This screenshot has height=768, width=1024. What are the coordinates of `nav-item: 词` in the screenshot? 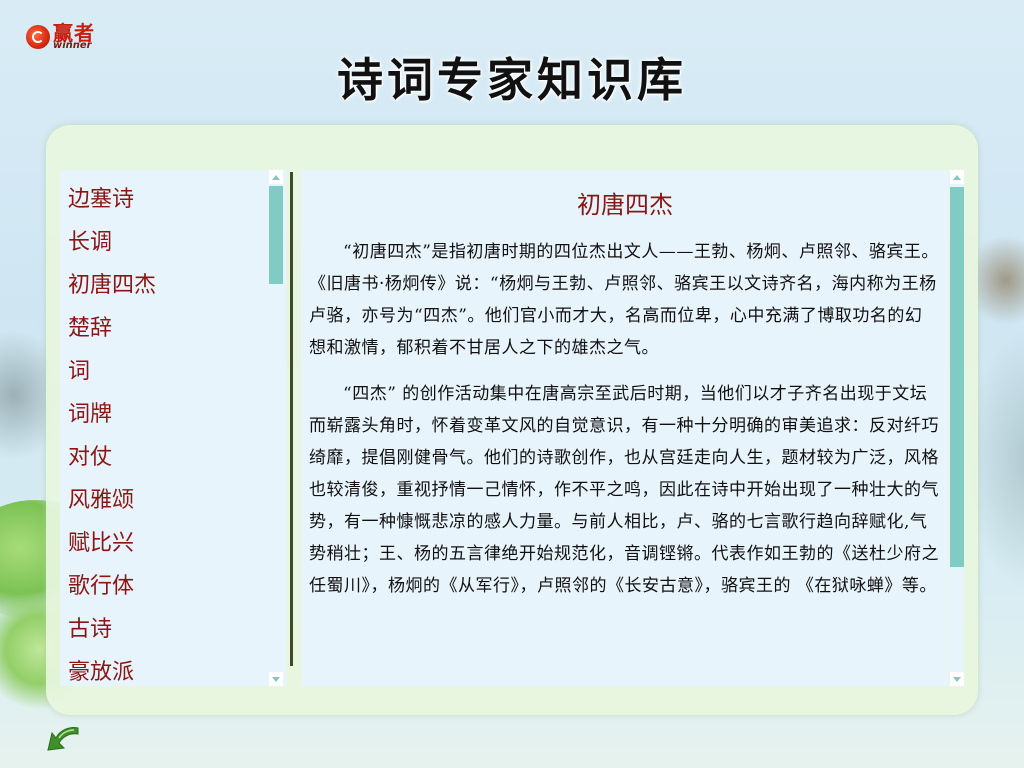 It's located at (177, 375).